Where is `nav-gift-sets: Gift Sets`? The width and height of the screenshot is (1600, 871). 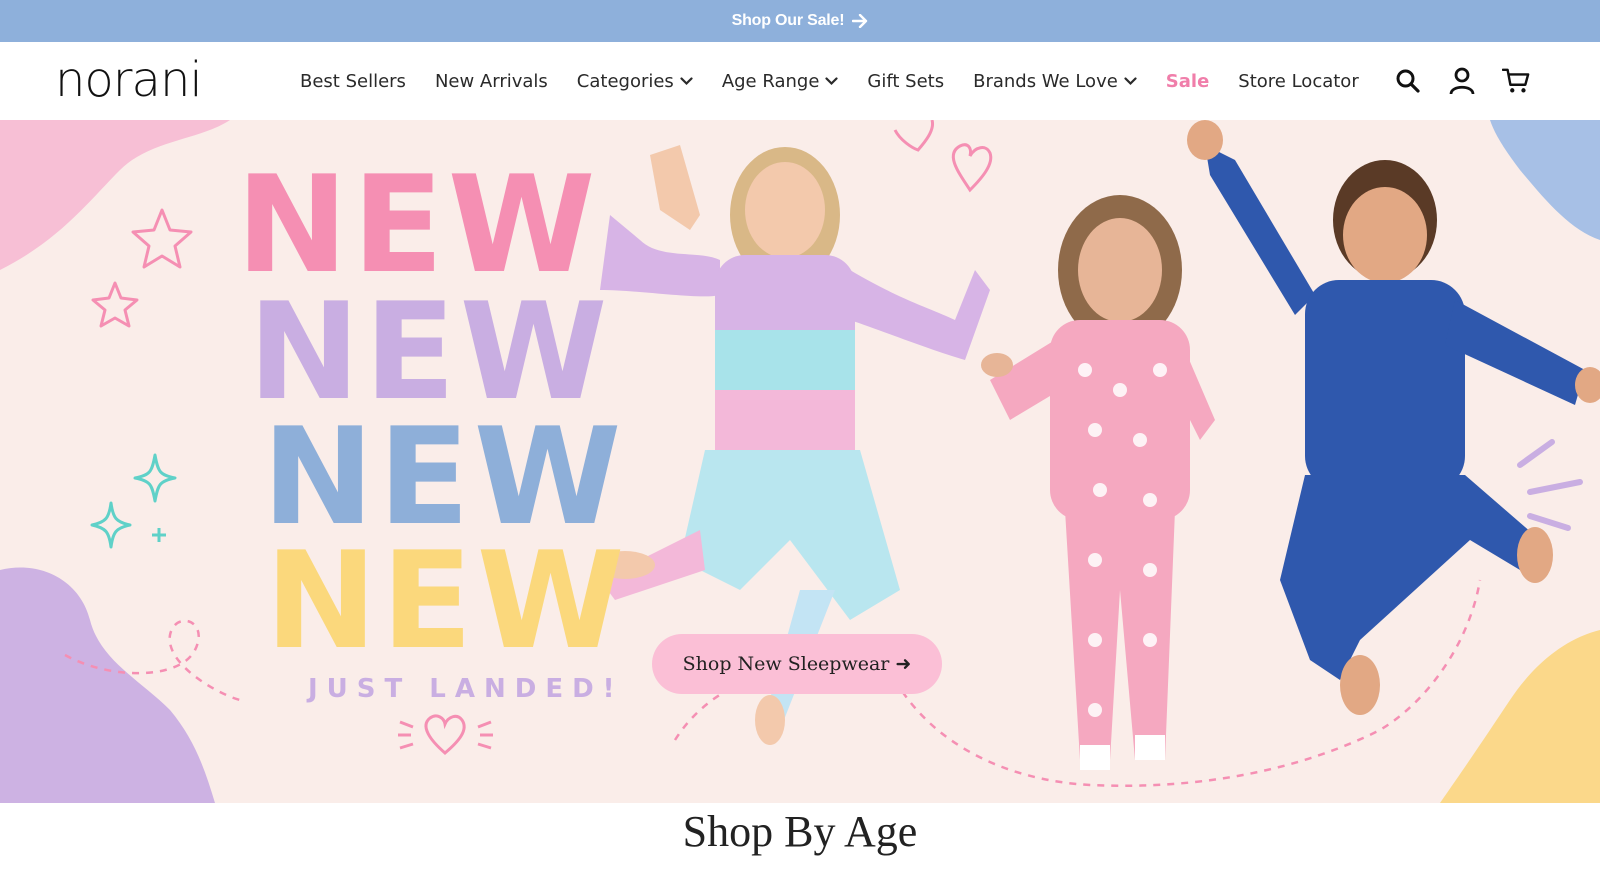 nav-gift-sets: Gift Sets is located at coordinates (905, 81).